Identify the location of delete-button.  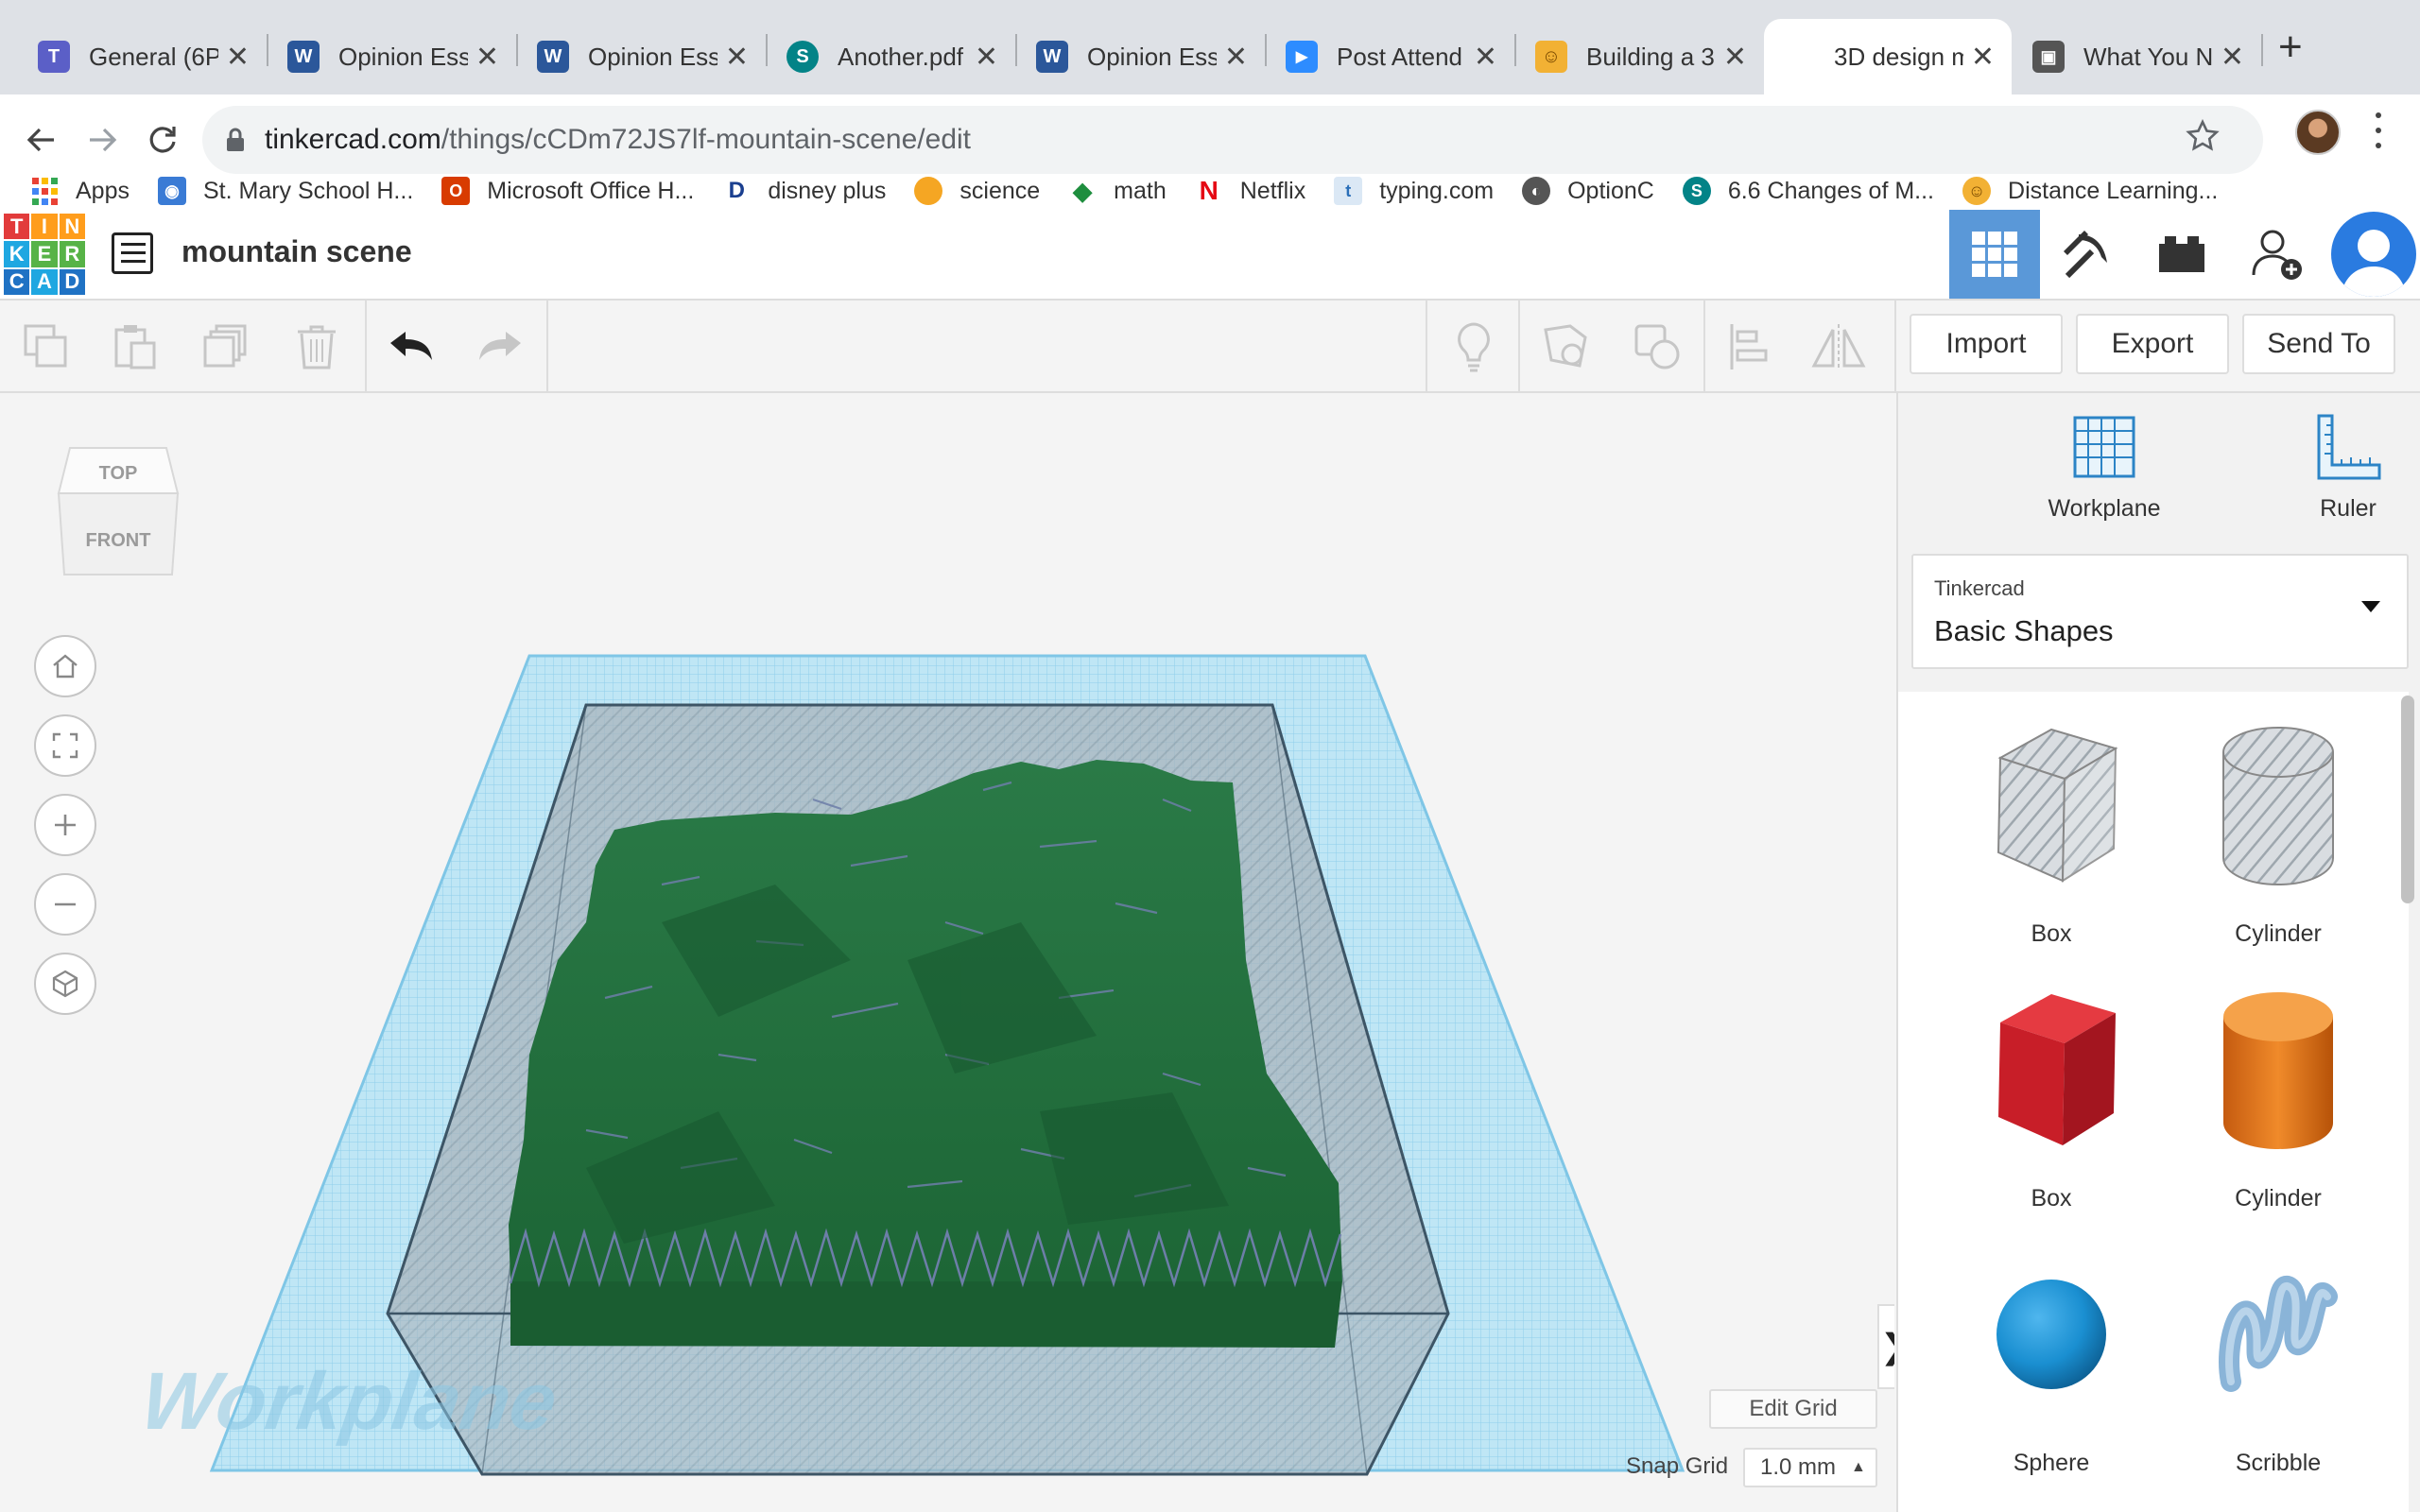
(317, 347).